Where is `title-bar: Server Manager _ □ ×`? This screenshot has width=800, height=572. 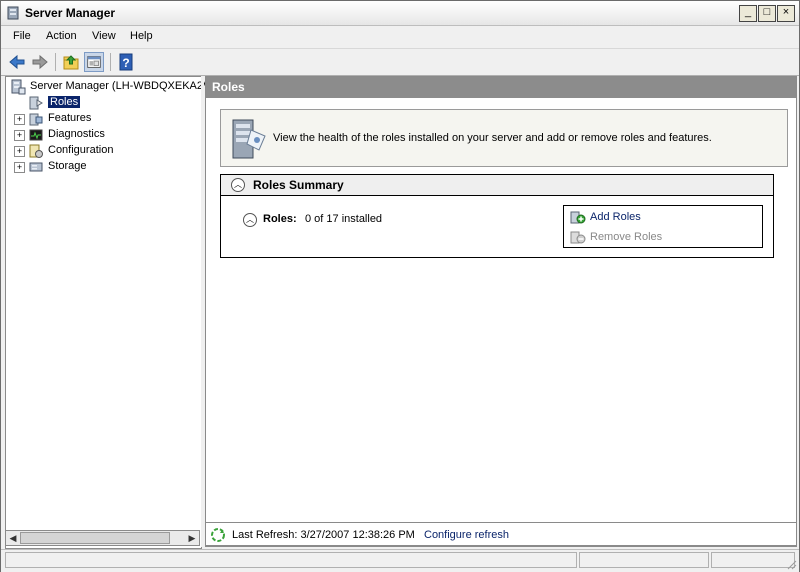 title-bar: Server Manager _ □ × is located at coordinates (400, 13).